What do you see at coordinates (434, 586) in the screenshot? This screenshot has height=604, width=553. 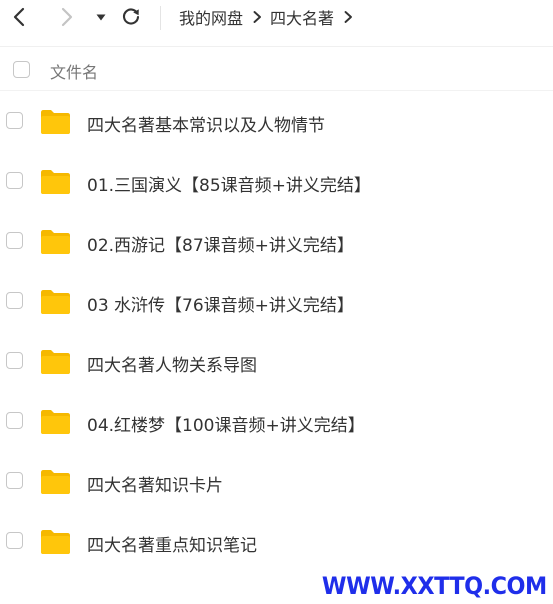 I see `watermark: WWW.XXTTQ.COM` at bounding box center [434, 586].